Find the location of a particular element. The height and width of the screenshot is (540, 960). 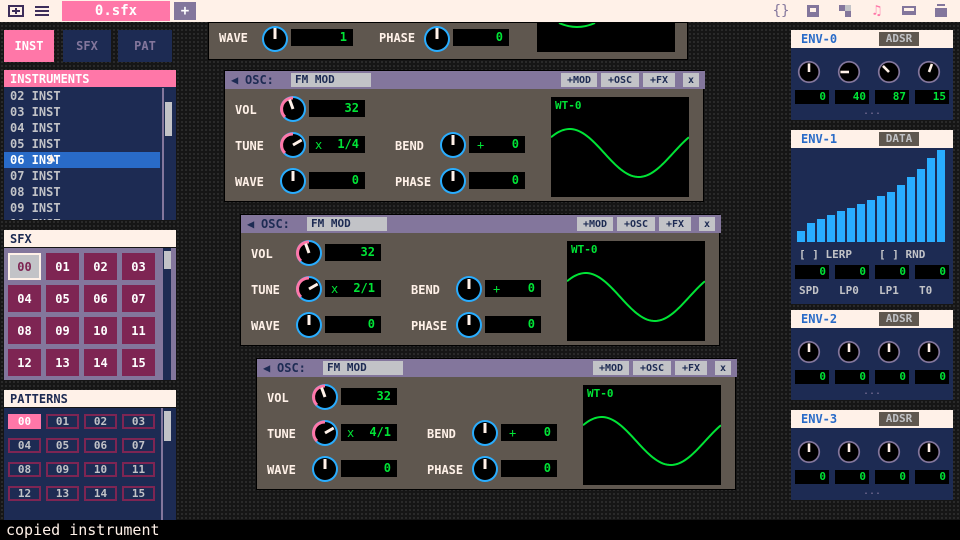

sfx-slot: 00 is located at coordinates (24, 266).